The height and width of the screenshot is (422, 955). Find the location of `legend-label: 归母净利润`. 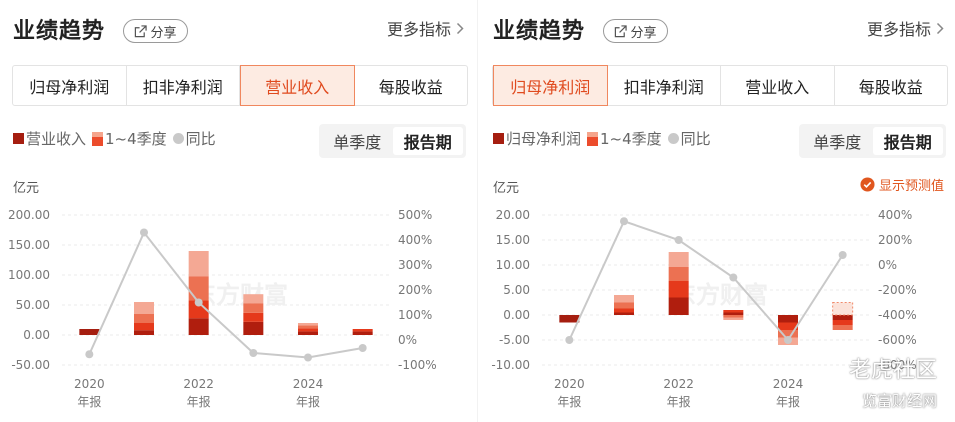

legend-label: 归母净利润 is located at coordinates (544, 139).